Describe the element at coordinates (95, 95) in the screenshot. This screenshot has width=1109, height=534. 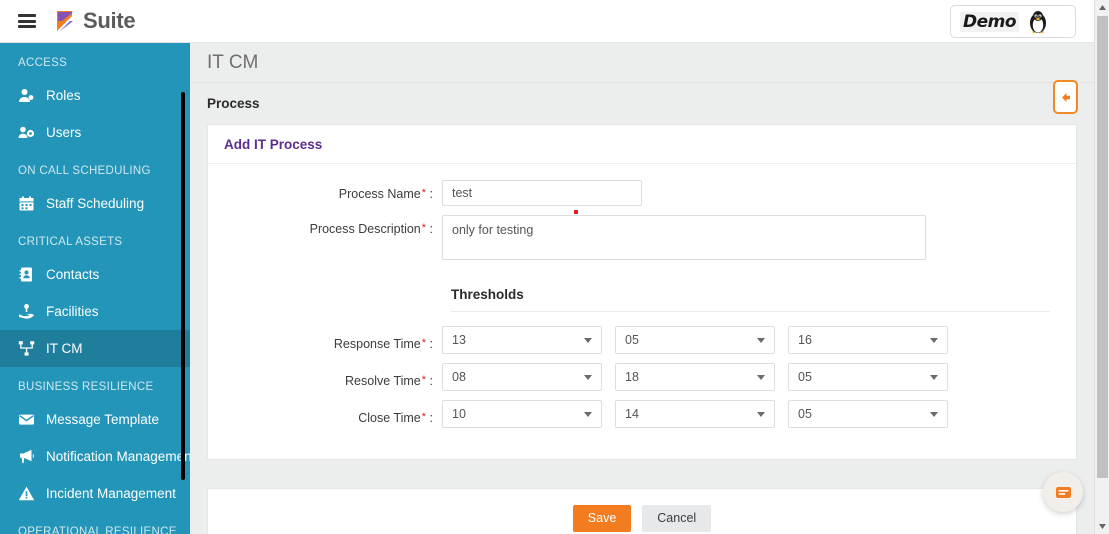
I see `sidebar-item-roles: Roles` at that location.